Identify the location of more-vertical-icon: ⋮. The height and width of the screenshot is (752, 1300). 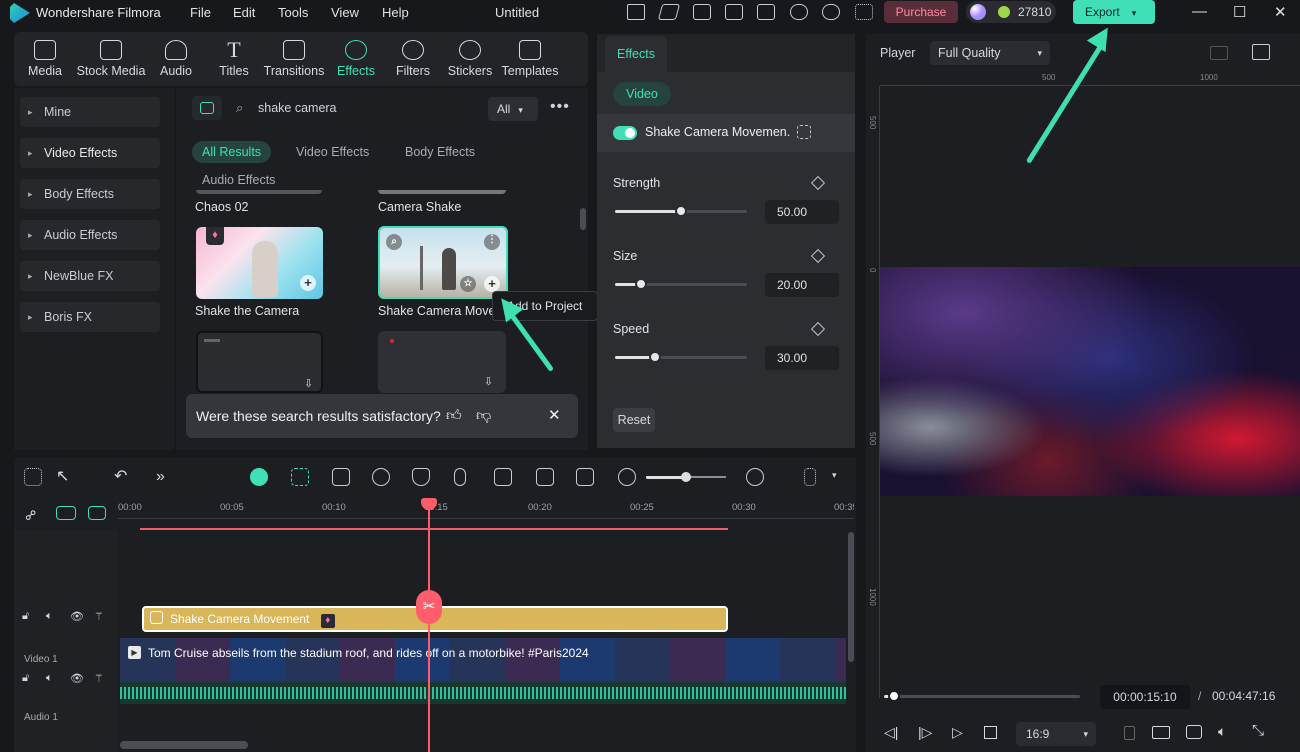
(492, 242).